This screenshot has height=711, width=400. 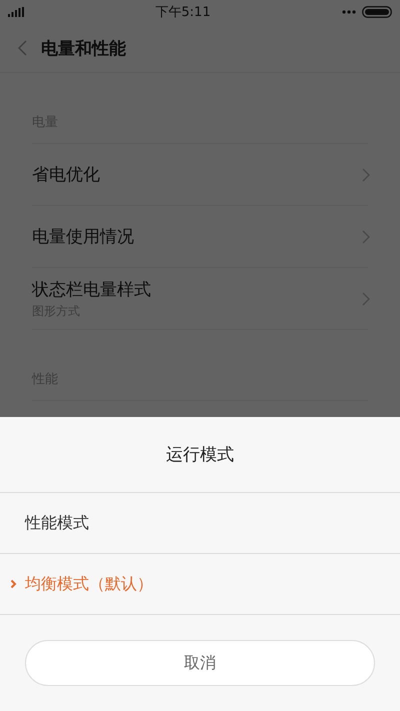 I want to click on back-icon, so click(x=22, y=48).